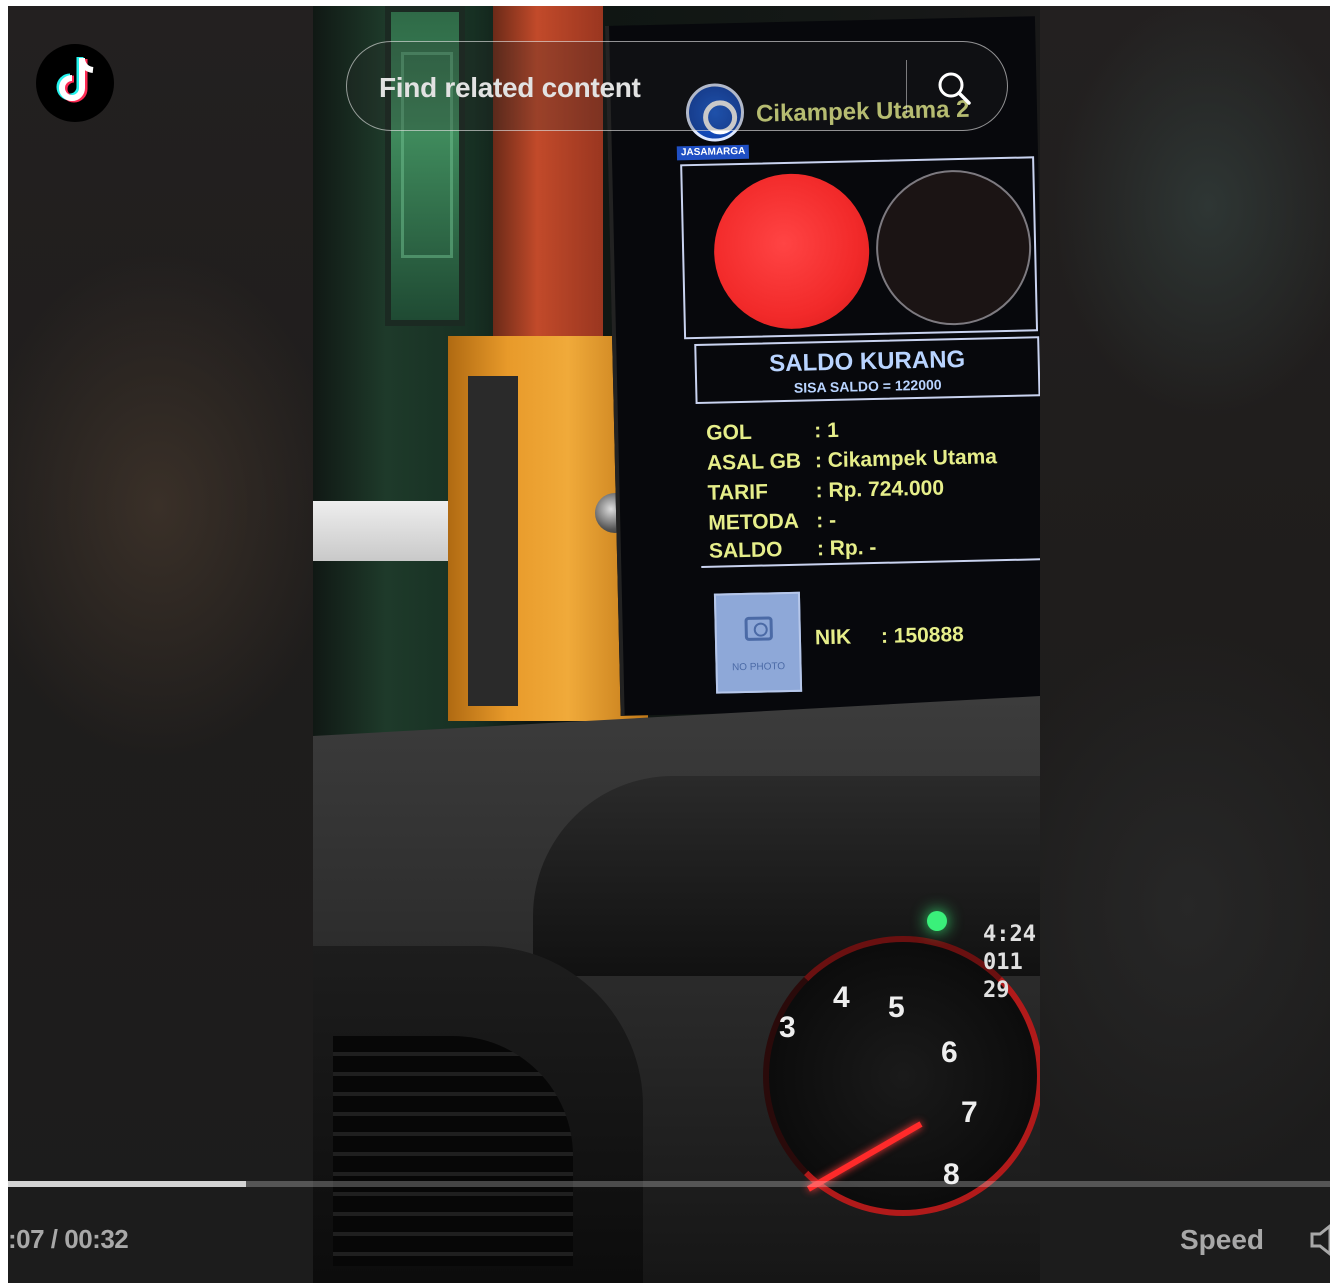 The image size is (1332, 1285). Describe the element at coordinates (954, 88) in the screenshot. I see `search-icon` at that location.